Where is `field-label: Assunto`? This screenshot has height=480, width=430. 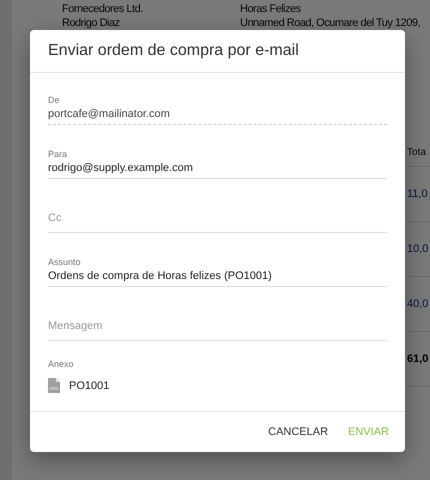
field-label: Assunto is located at coordinates (65, 262).